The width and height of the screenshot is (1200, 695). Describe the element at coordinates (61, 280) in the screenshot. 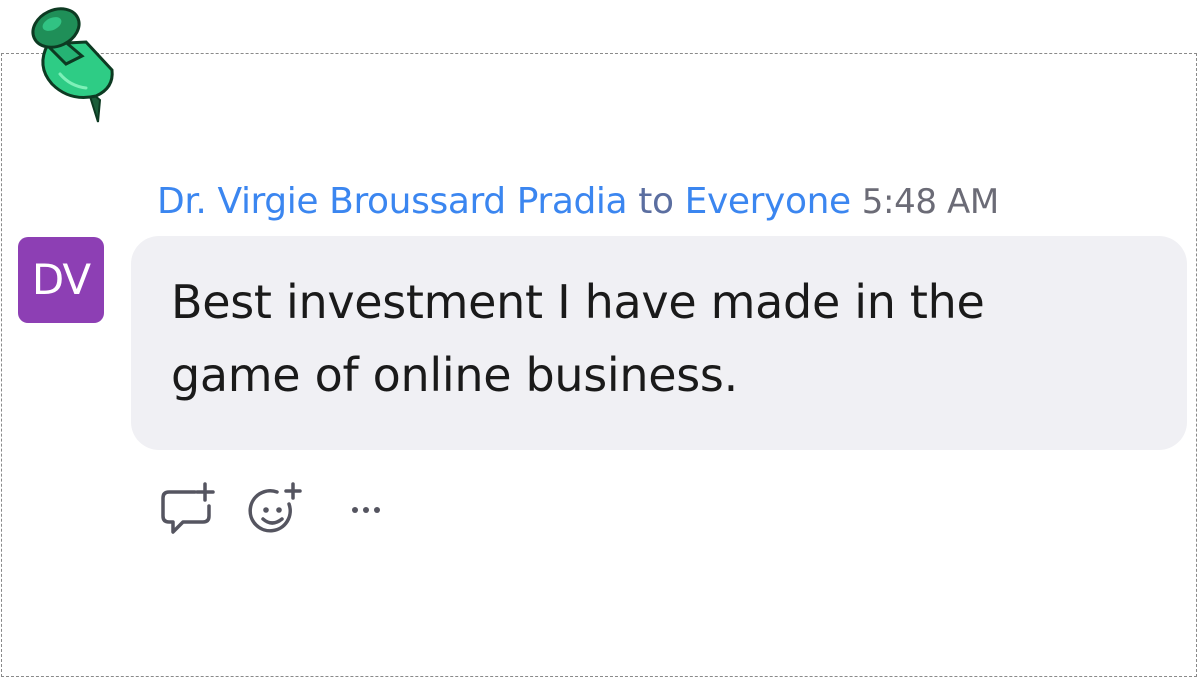

I see `avatar: DV` at that location.